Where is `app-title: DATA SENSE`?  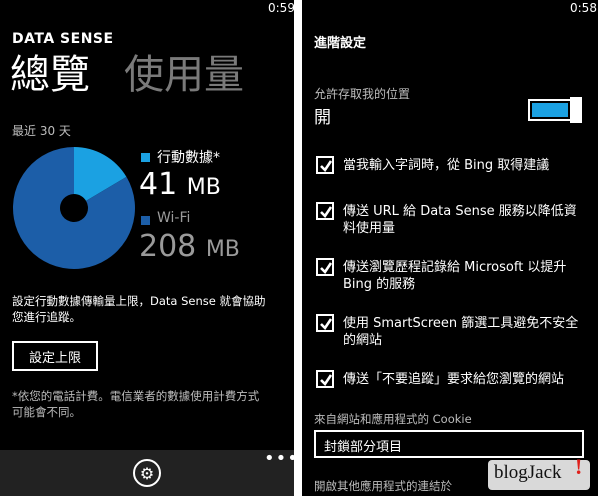 app-title: DATA SENSE is located at coordinates (63, 39).